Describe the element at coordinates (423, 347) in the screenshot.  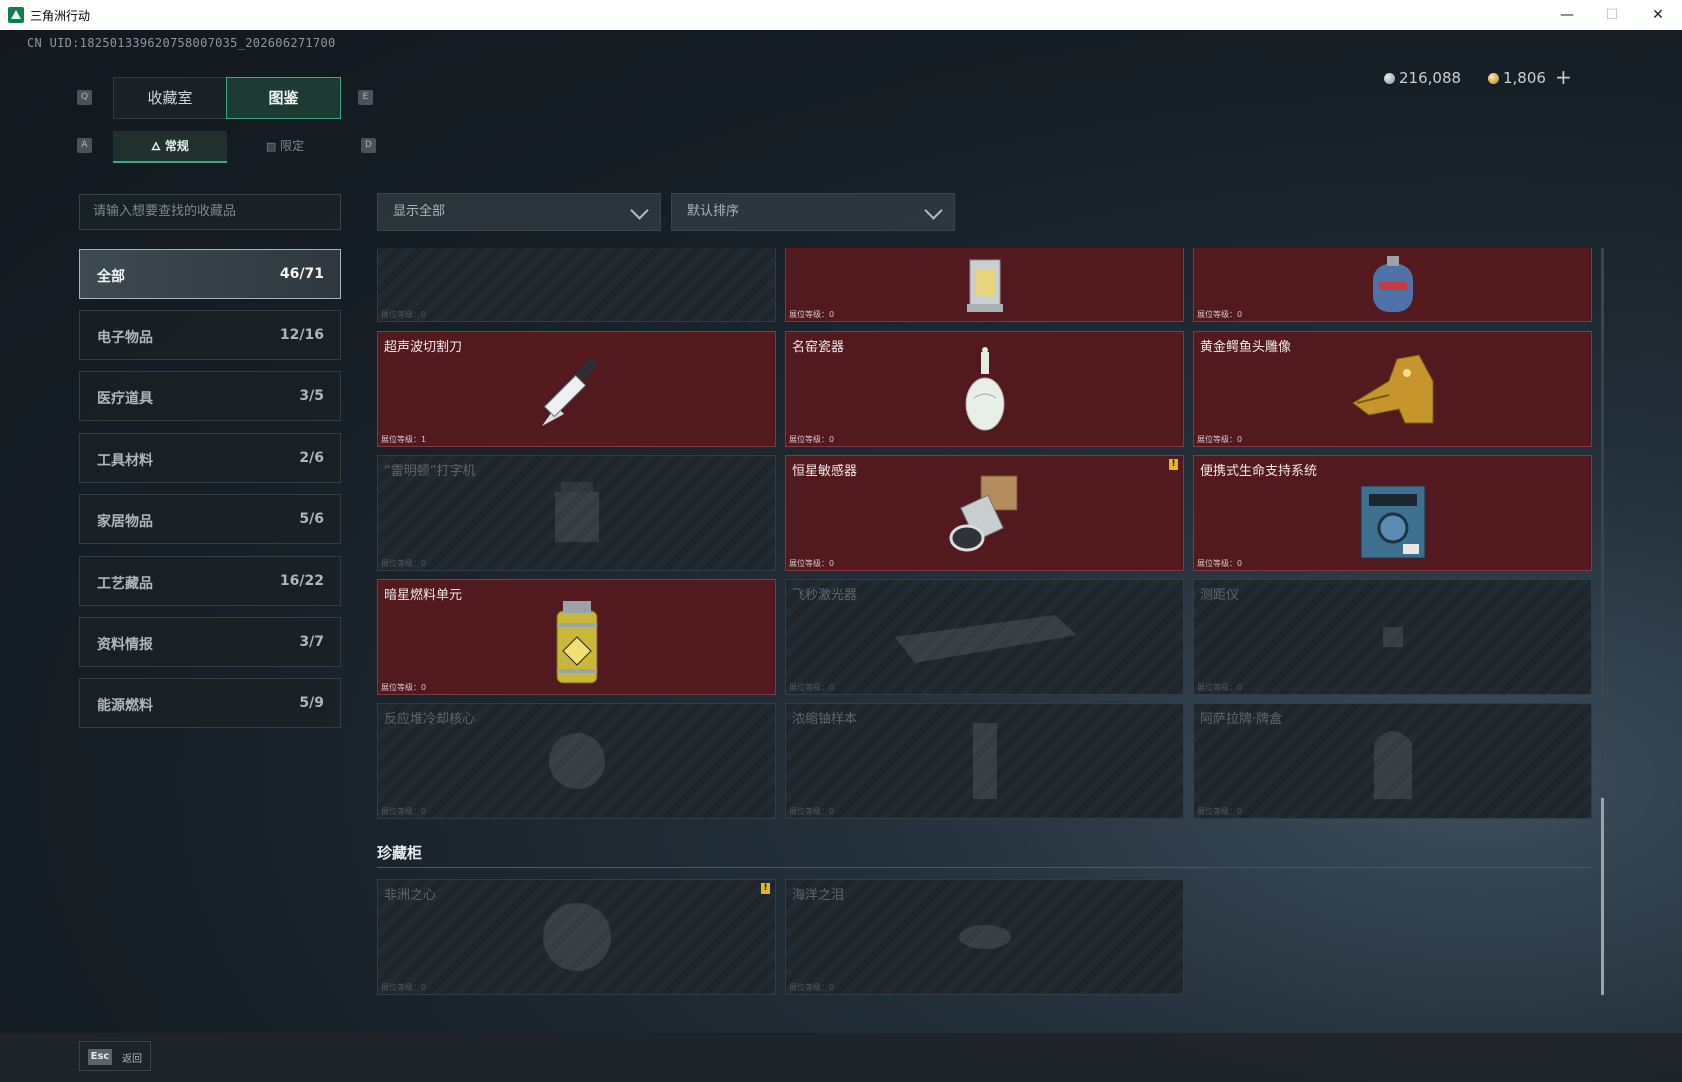
I see `item-name: 超声波切割刀` at that location.